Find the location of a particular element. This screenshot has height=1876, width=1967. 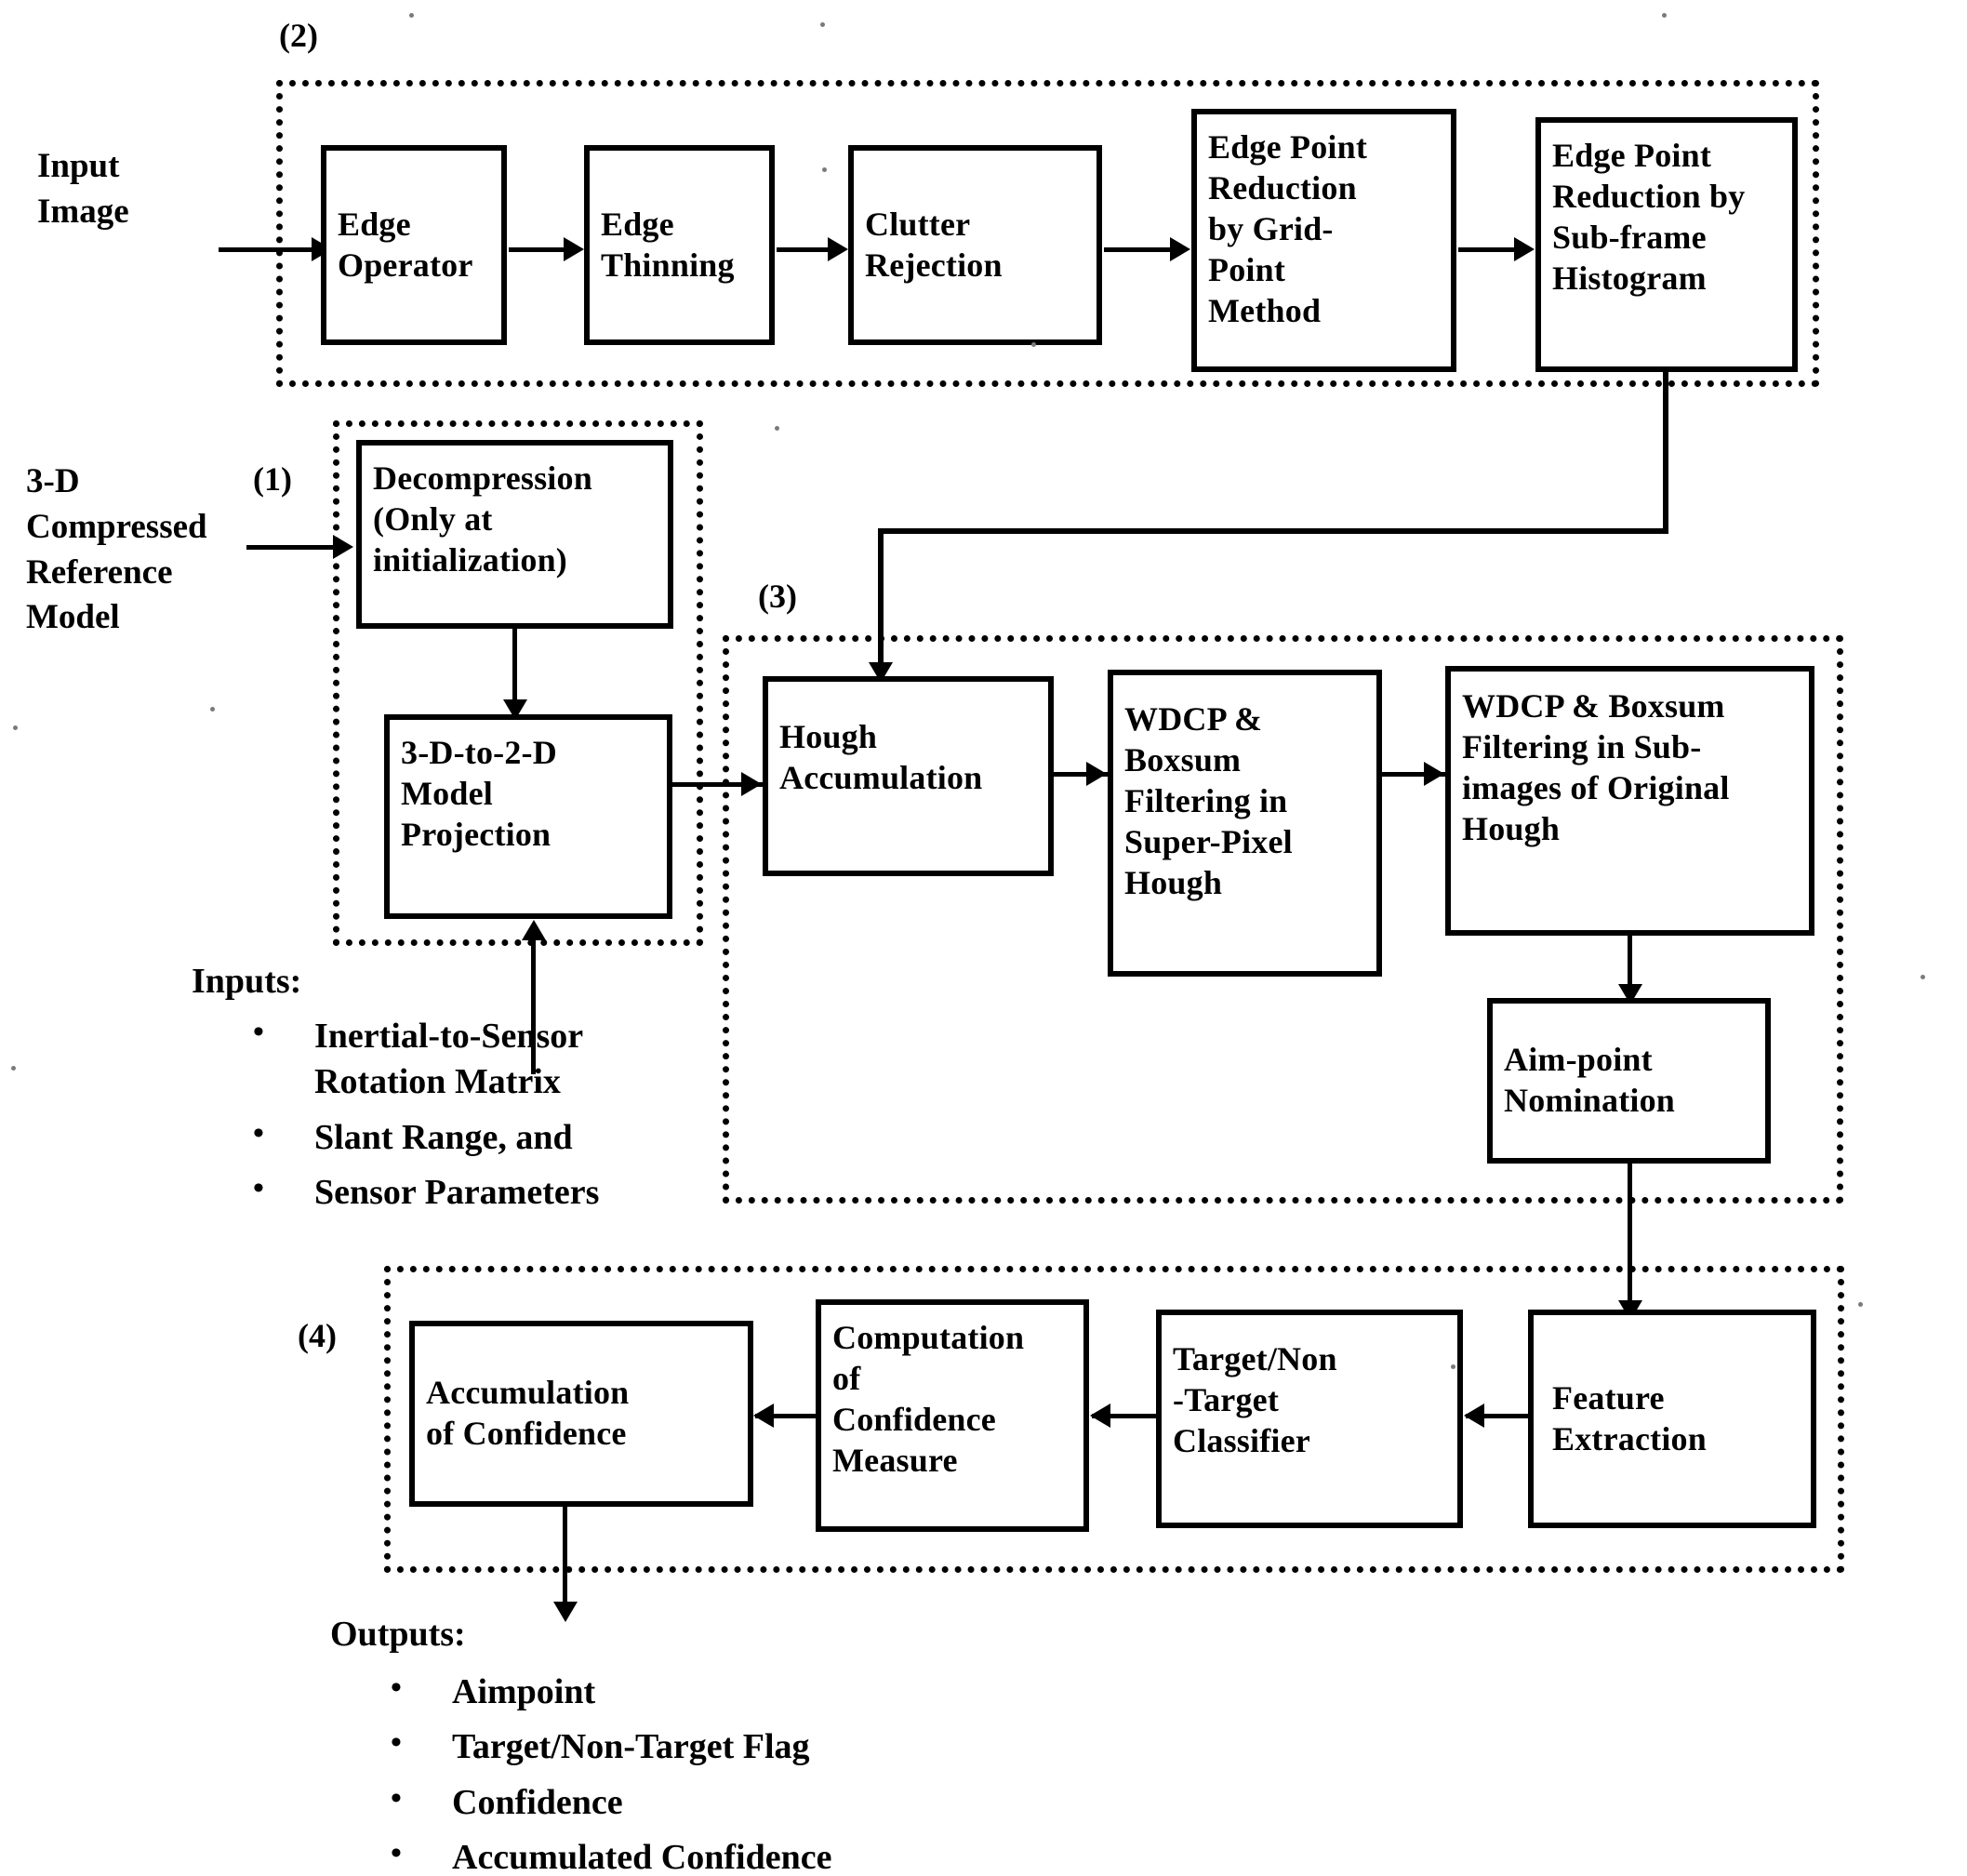

inputs-heading: Inputs: is located at coordinates (247, 982).